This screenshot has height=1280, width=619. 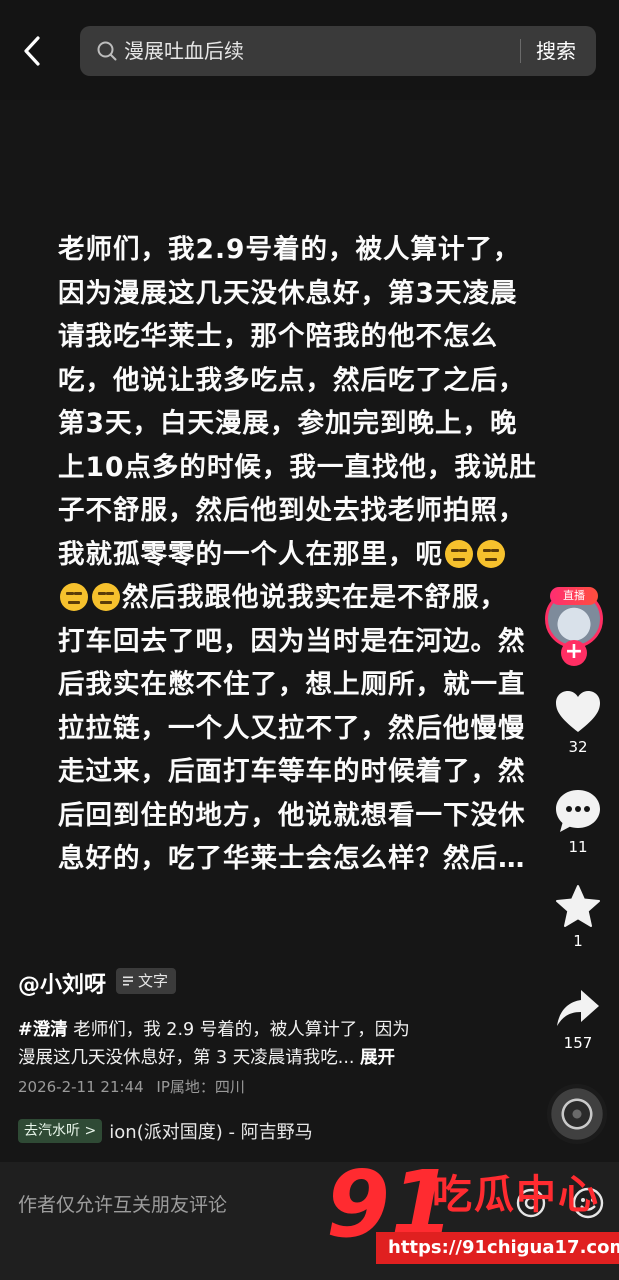 I want to click on search-input: 漫展吐血后续, so click(x=314, y=51).